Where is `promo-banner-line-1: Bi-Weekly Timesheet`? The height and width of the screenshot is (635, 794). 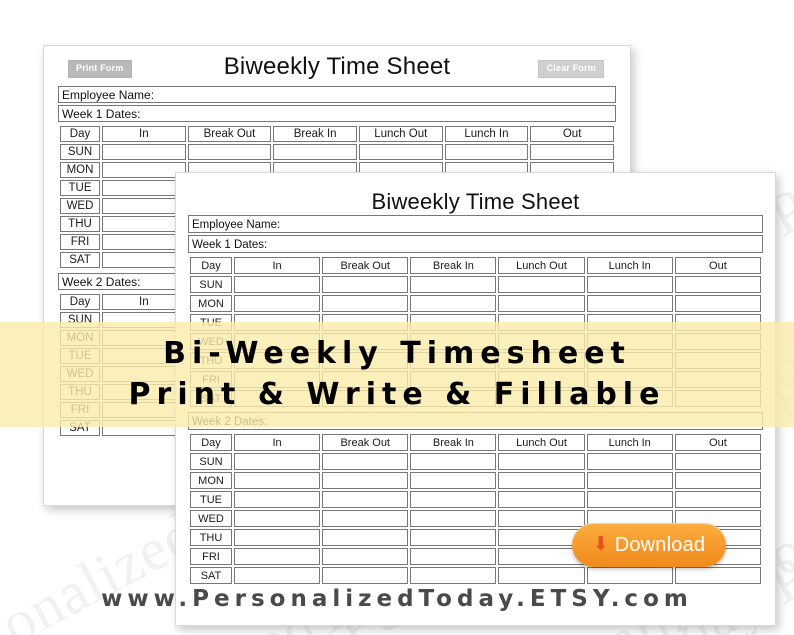
promo-banner-line-1: Bi-Weekly Timesheet is located at coordinates (397, 353).